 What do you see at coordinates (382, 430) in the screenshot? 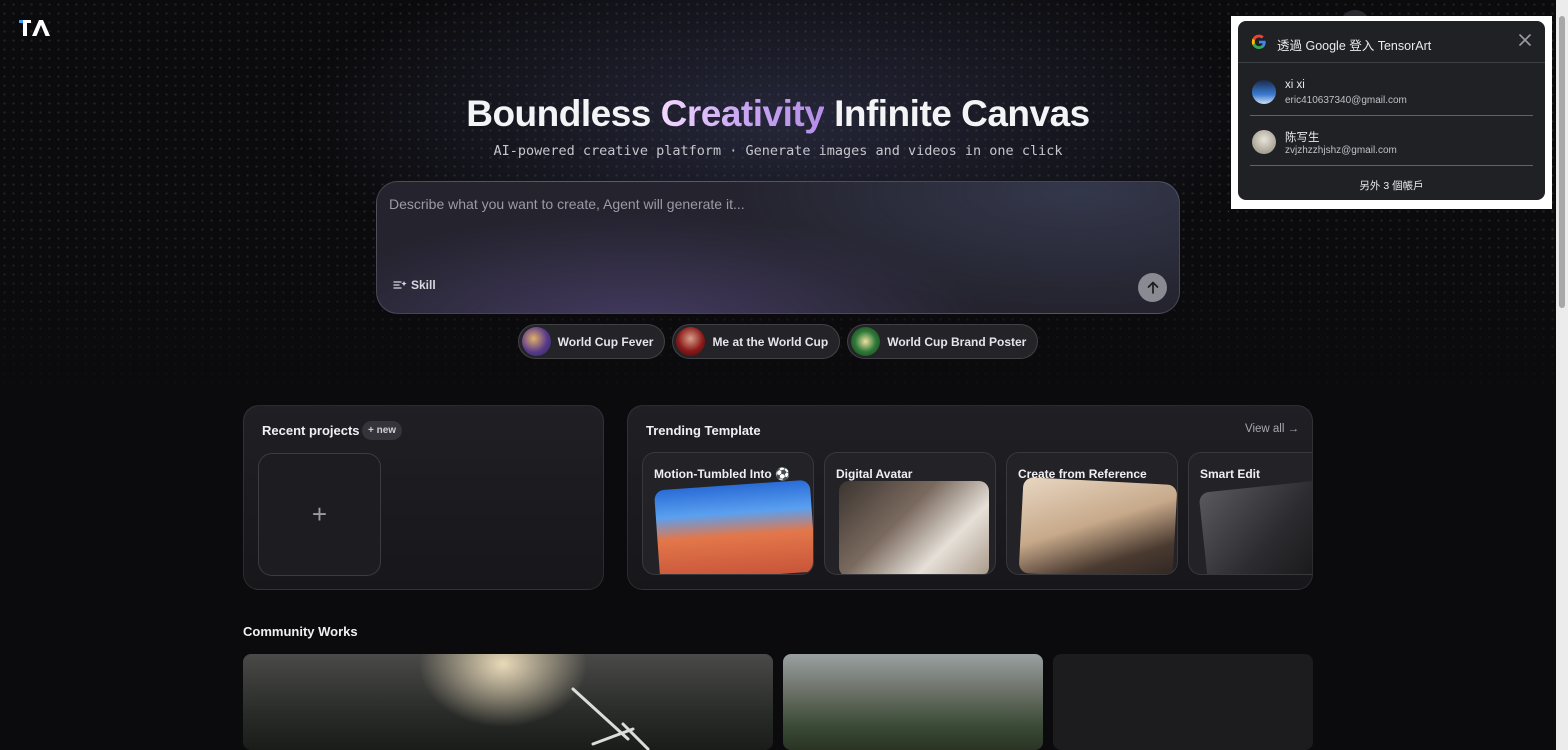
I see `new-project-badge: + new` at bounding box center [382, 430].